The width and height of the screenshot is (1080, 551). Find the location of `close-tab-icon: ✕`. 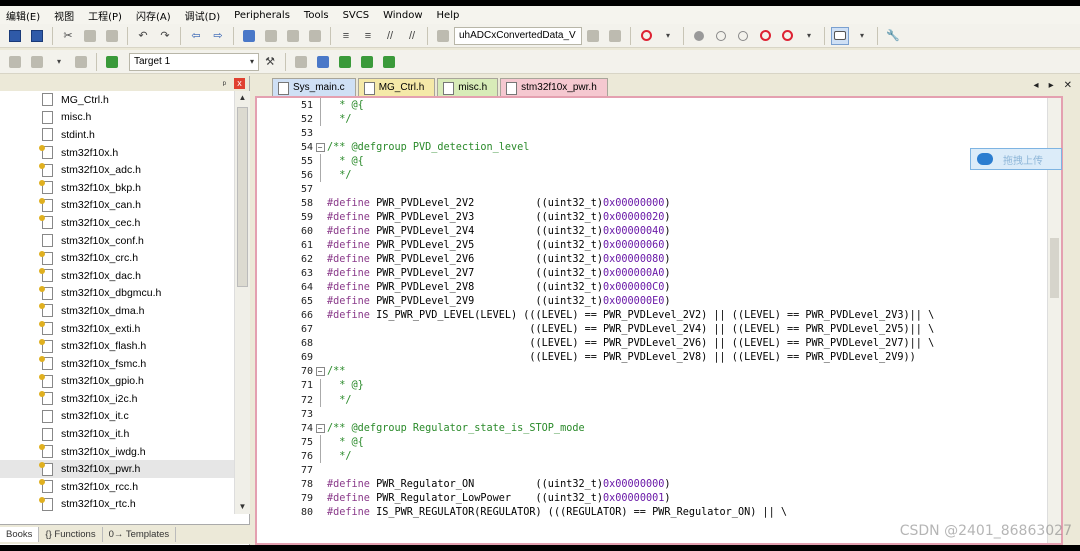

close-tab-icon: ✕ is located at coordinates (1068, 85).